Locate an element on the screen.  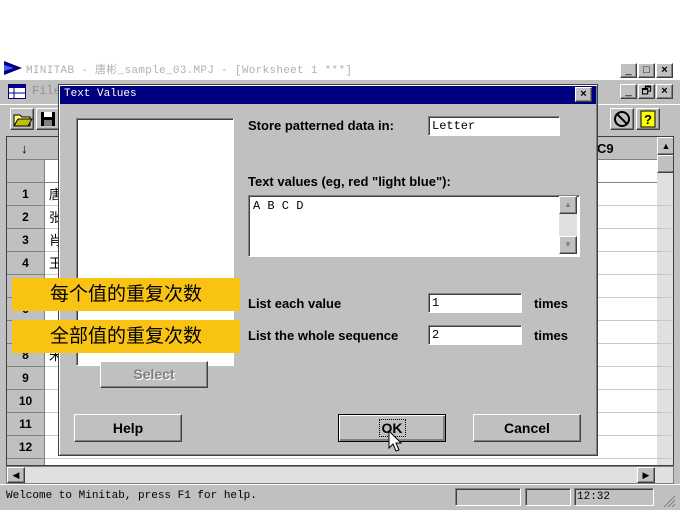
list-each-input is located at coordinates (475, 303).